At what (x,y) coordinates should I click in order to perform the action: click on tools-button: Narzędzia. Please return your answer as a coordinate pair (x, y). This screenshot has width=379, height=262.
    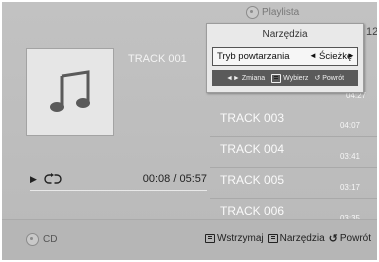
    Looking at the image, I should click on (296, 238).